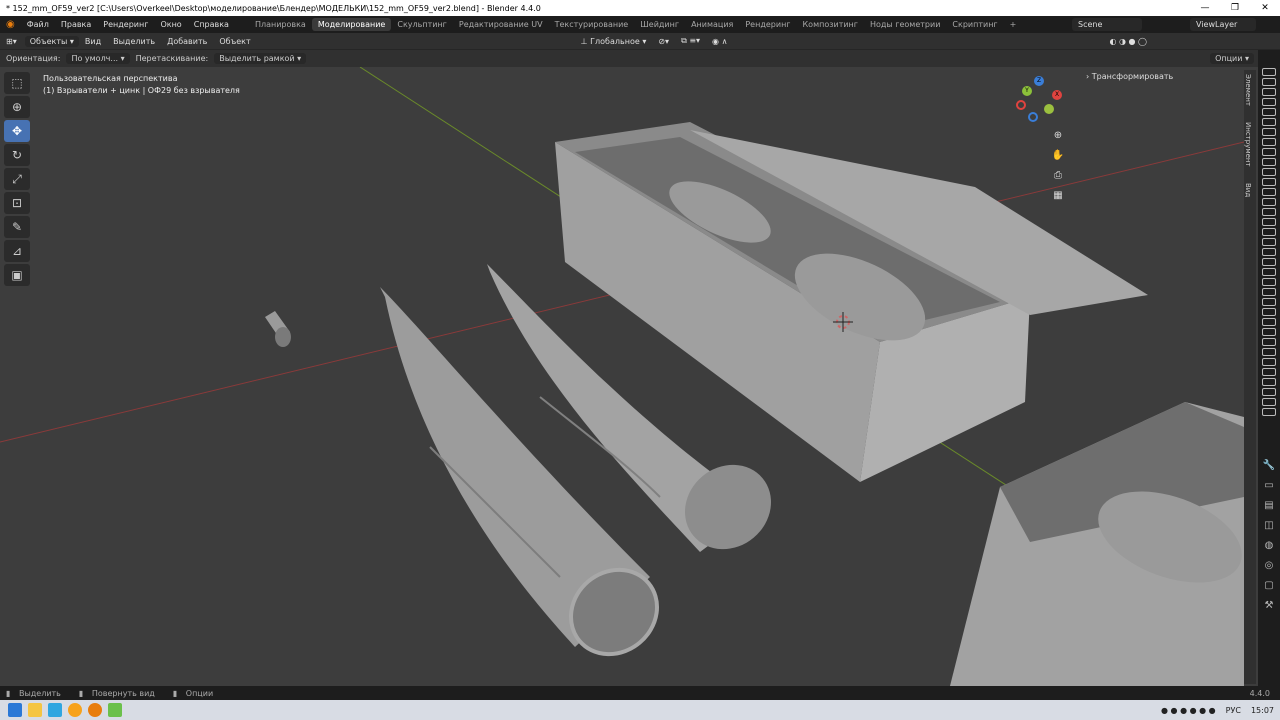 The width and height of the screenshot is (1280, 720). I want to click on cursor-tool-icon: ⊕, so click(17, 107).